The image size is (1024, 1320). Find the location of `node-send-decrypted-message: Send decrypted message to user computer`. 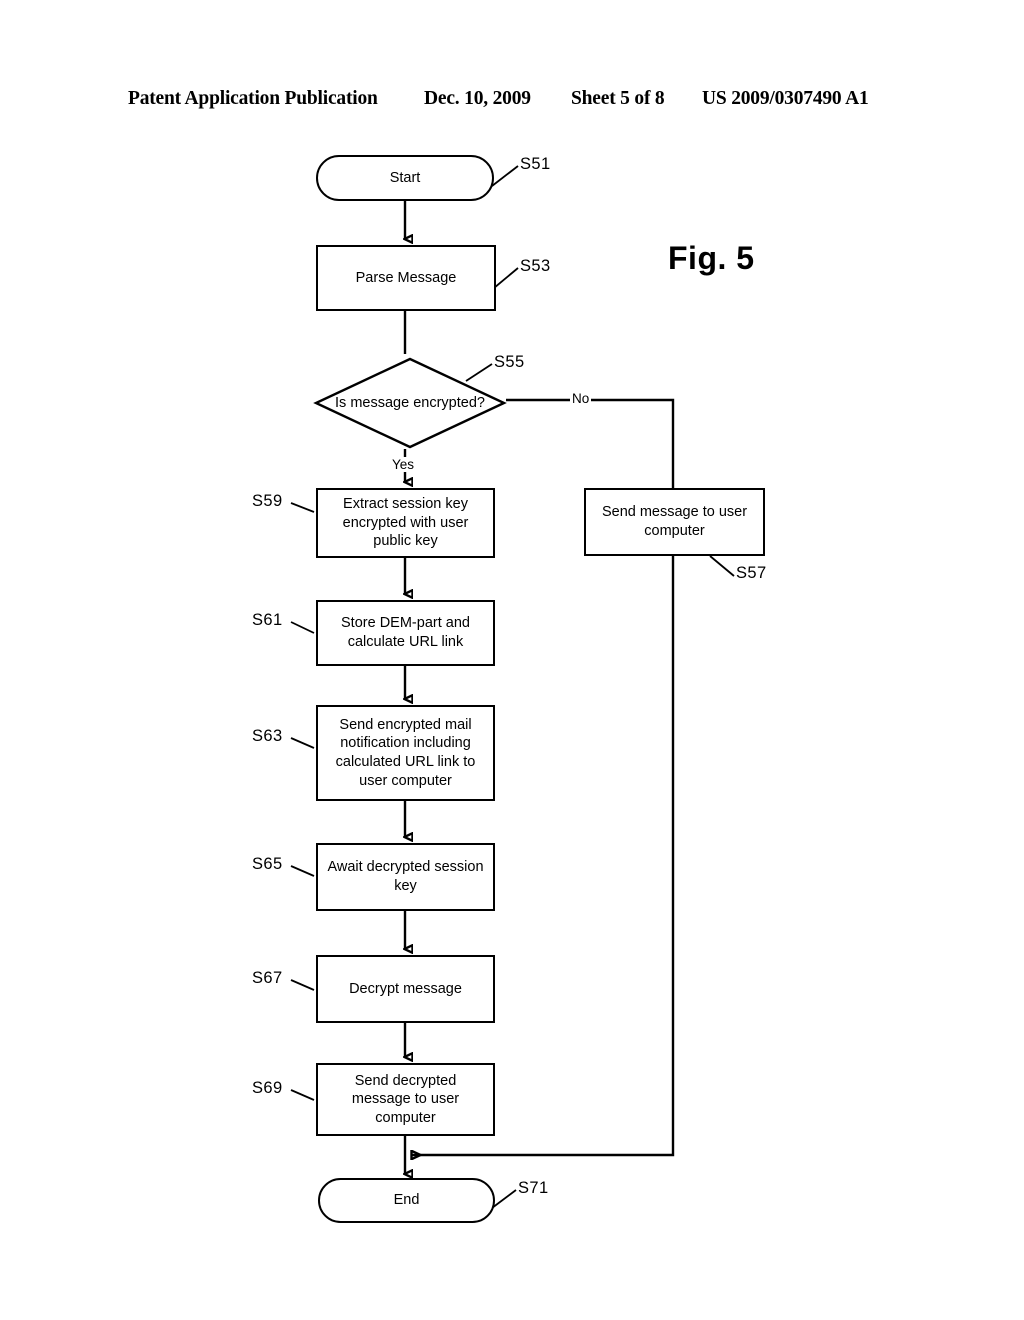

node-send-decrypted-message: Send decrypted message to user computer is located at coordinates (405, 1099).